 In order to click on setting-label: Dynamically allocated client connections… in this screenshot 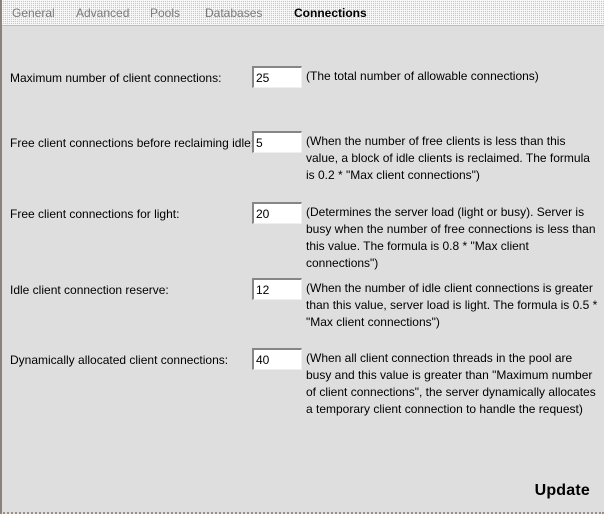, I will do `click(119, 360)`.